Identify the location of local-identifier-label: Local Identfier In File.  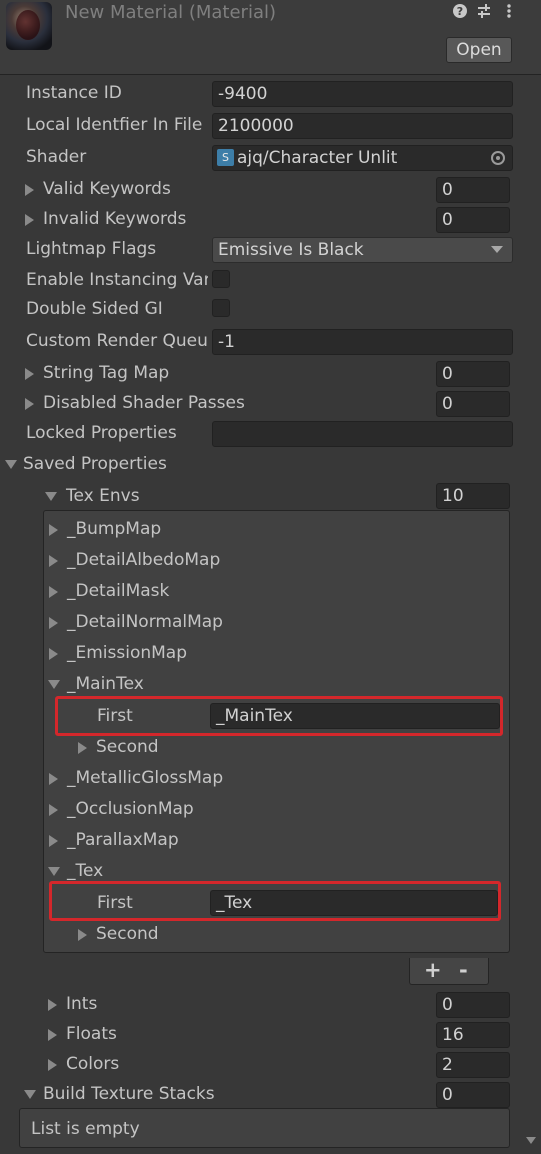
(114, 125).